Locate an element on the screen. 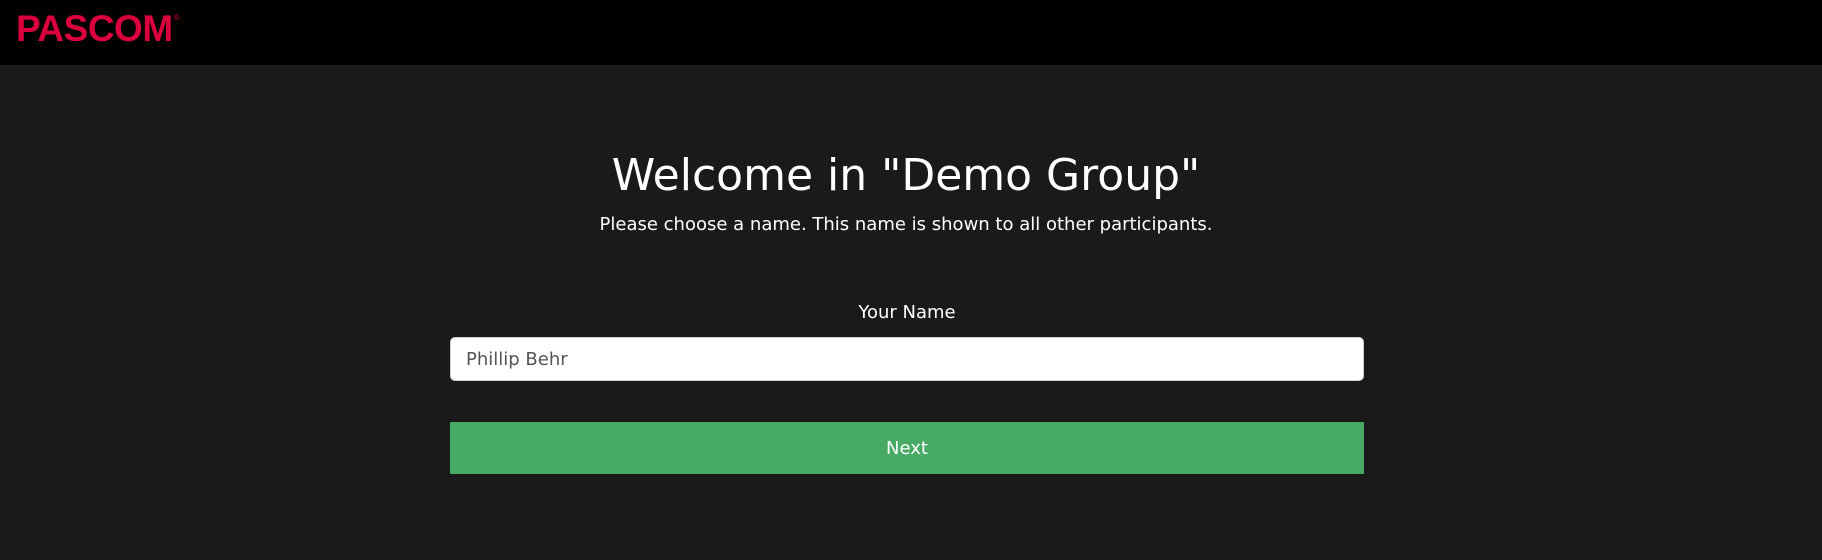 The height and width of the screenshot is (560, 1822). page-title: Welcome in "Demo Group" is located at coordinates (906, 175).